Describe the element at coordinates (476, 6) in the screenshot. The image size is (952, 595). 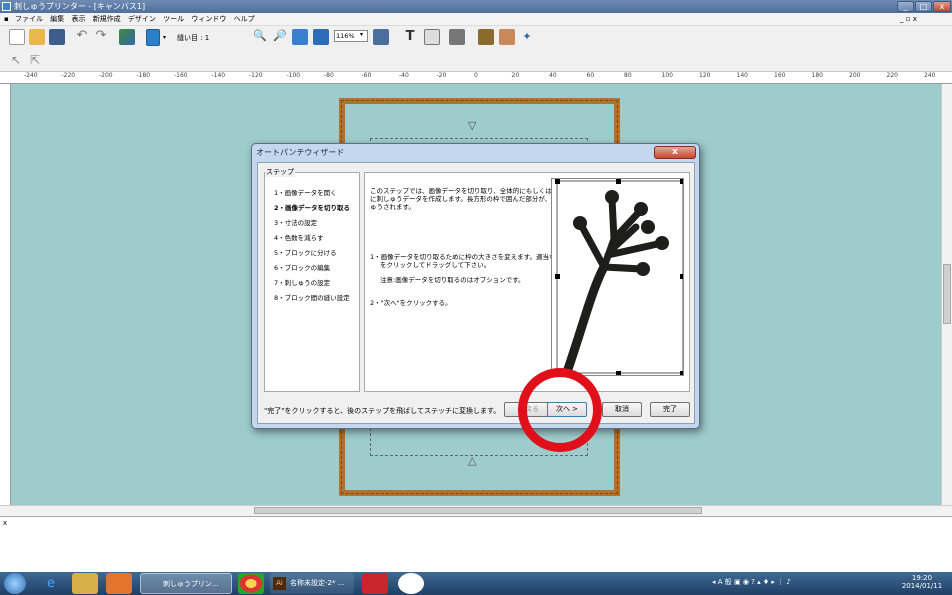
I see `window-titlebar: 刺しゅうプリンター - [キャンバス1] _ □ x` at that location.